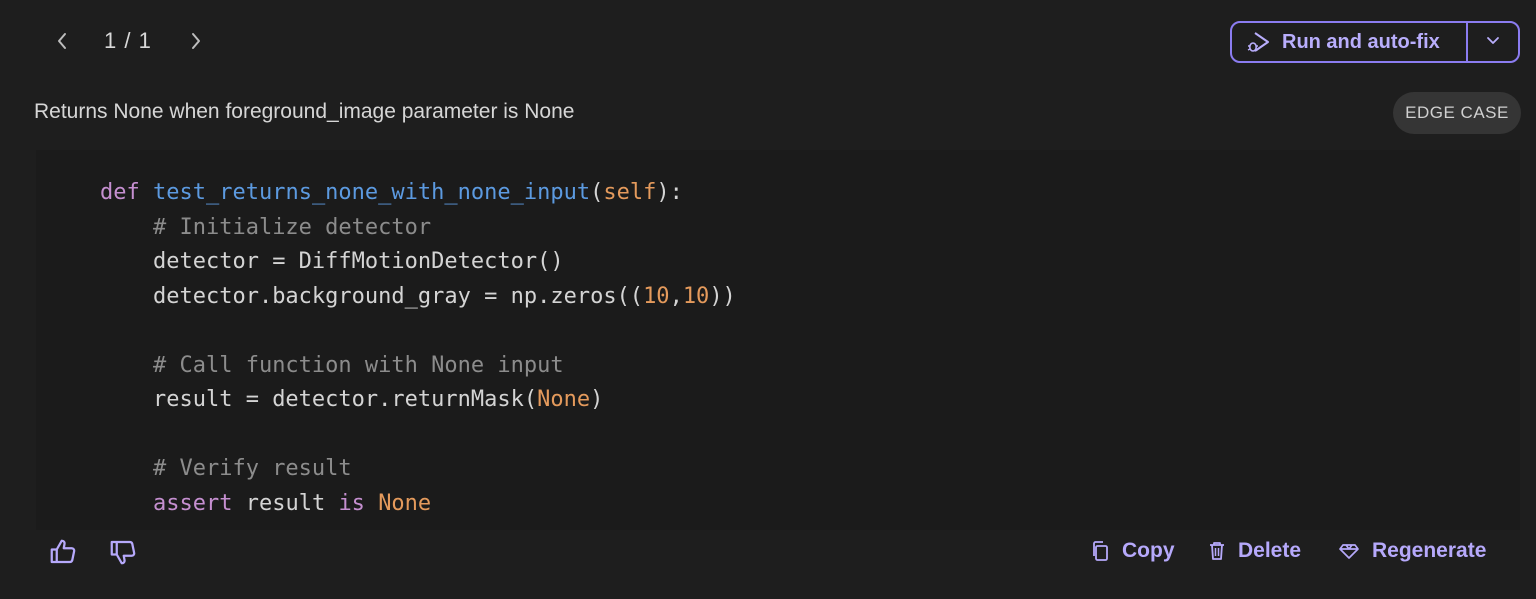 The width and height of the screenshot is (1536, 599). Describe the element at coordinates (1457, 113) in the screenshot. I see `edge-case-badge: EDGE CASE` at that location.